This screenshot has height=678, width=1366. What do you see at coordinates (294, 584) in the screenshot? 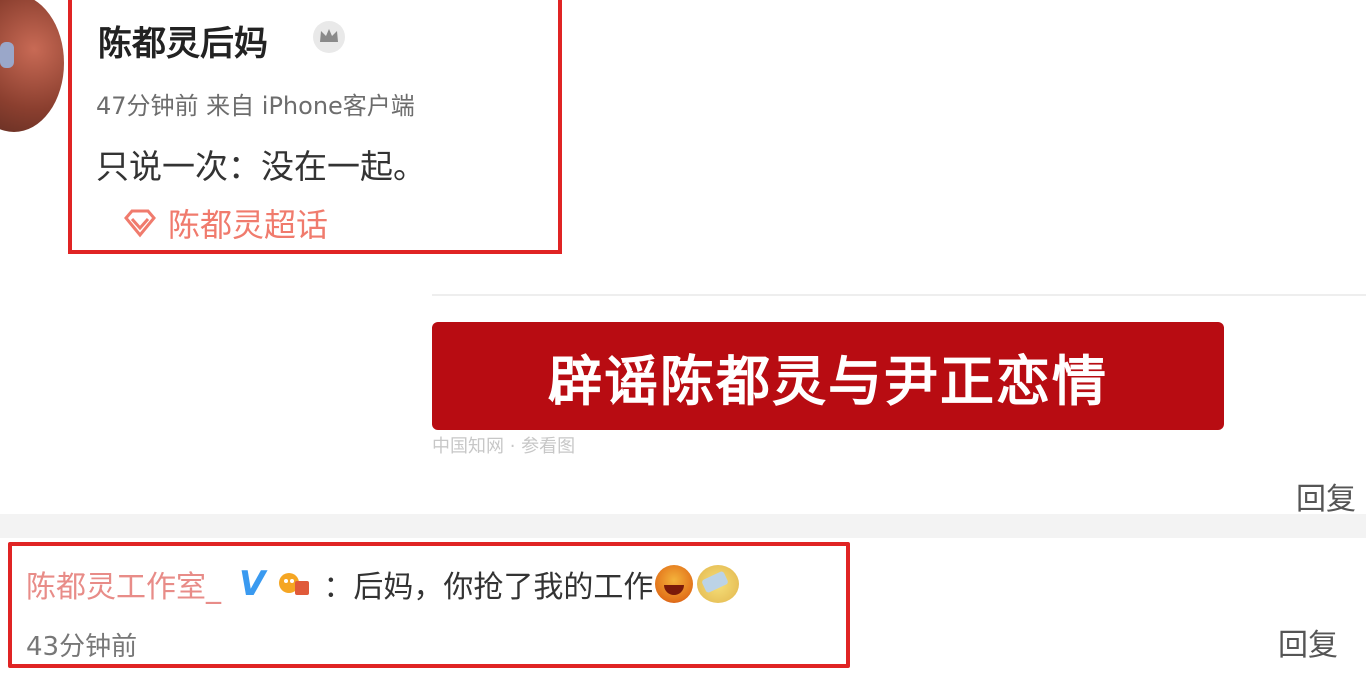
I see `fan-badge-icon` at bounding box center [294, 584].